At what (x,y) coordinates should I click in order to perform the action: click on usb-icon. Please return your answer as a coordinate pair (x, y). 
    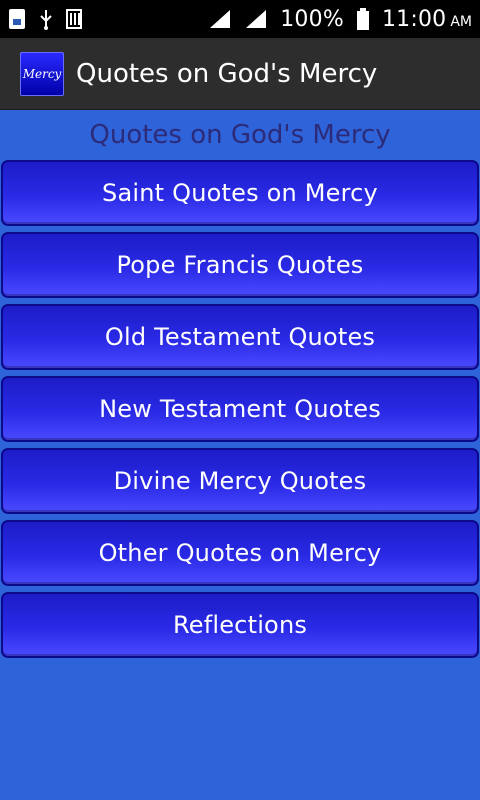
    Looking at the image, I should click on (46, 19).